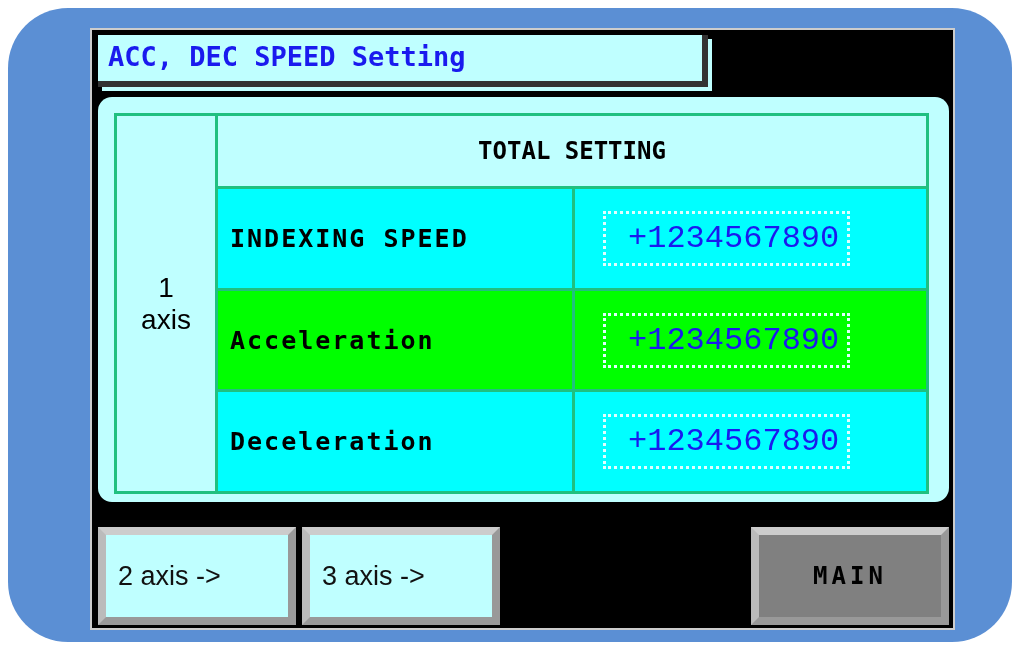 Image resolution: width=1020 pixels, height=650 pixels. Describe the element at coordinates (166, 287) in the screenshot. I see `axis-label: 1` at that location.